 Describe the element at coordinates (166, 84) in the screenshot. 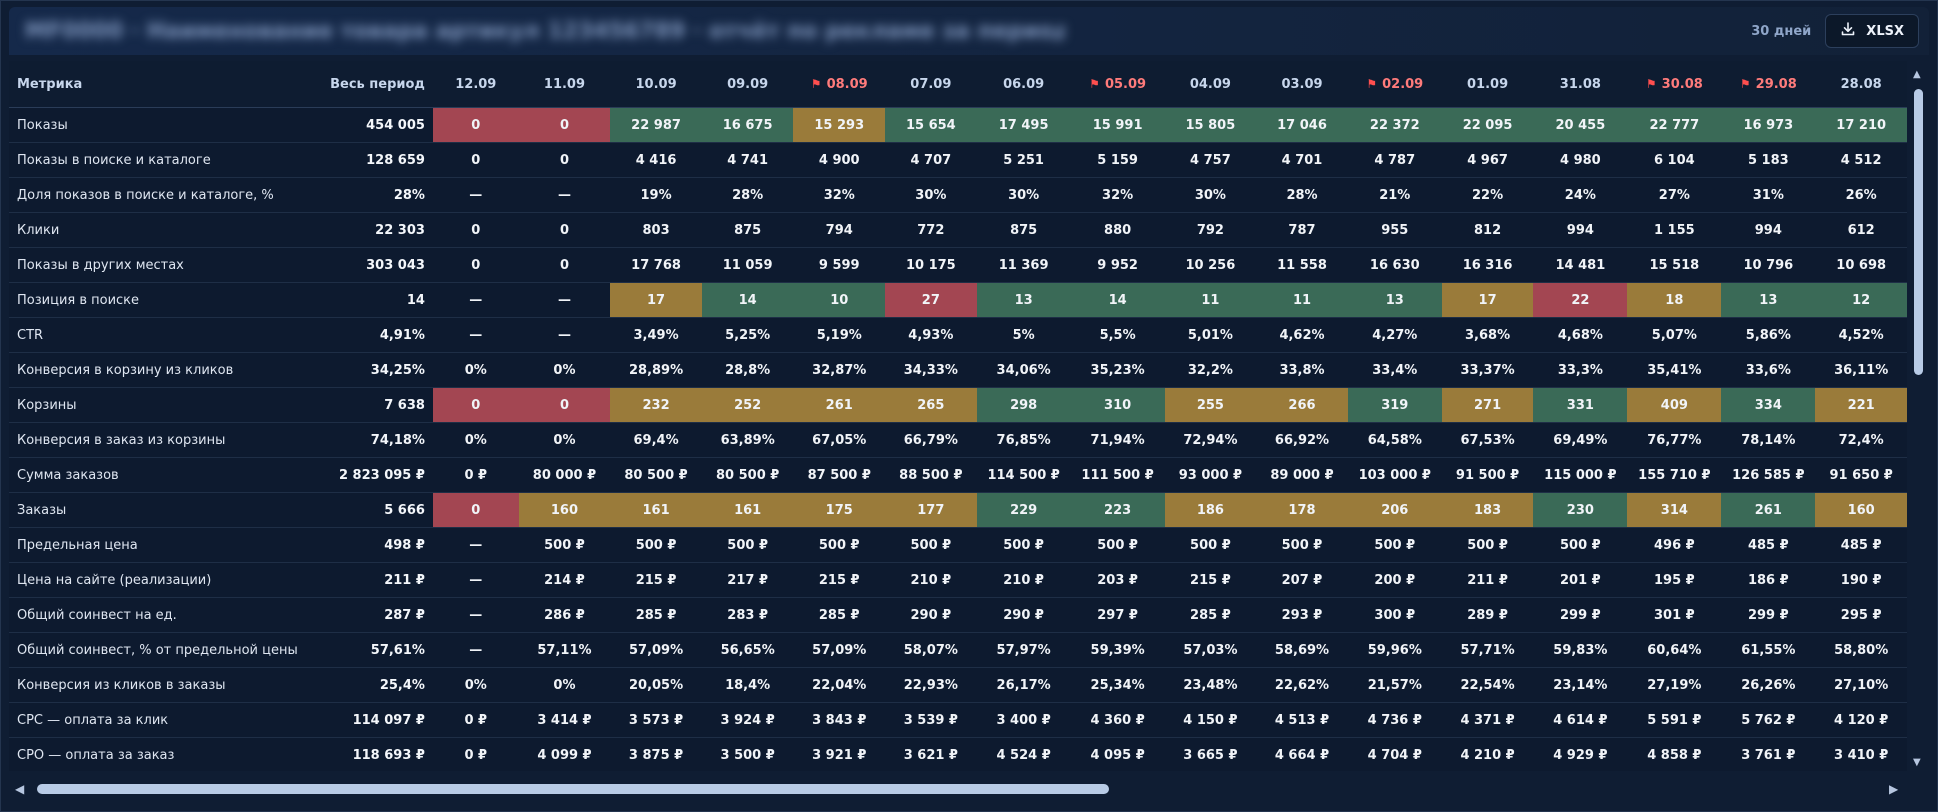

I see `column-header-metric: Метрика` at that location.